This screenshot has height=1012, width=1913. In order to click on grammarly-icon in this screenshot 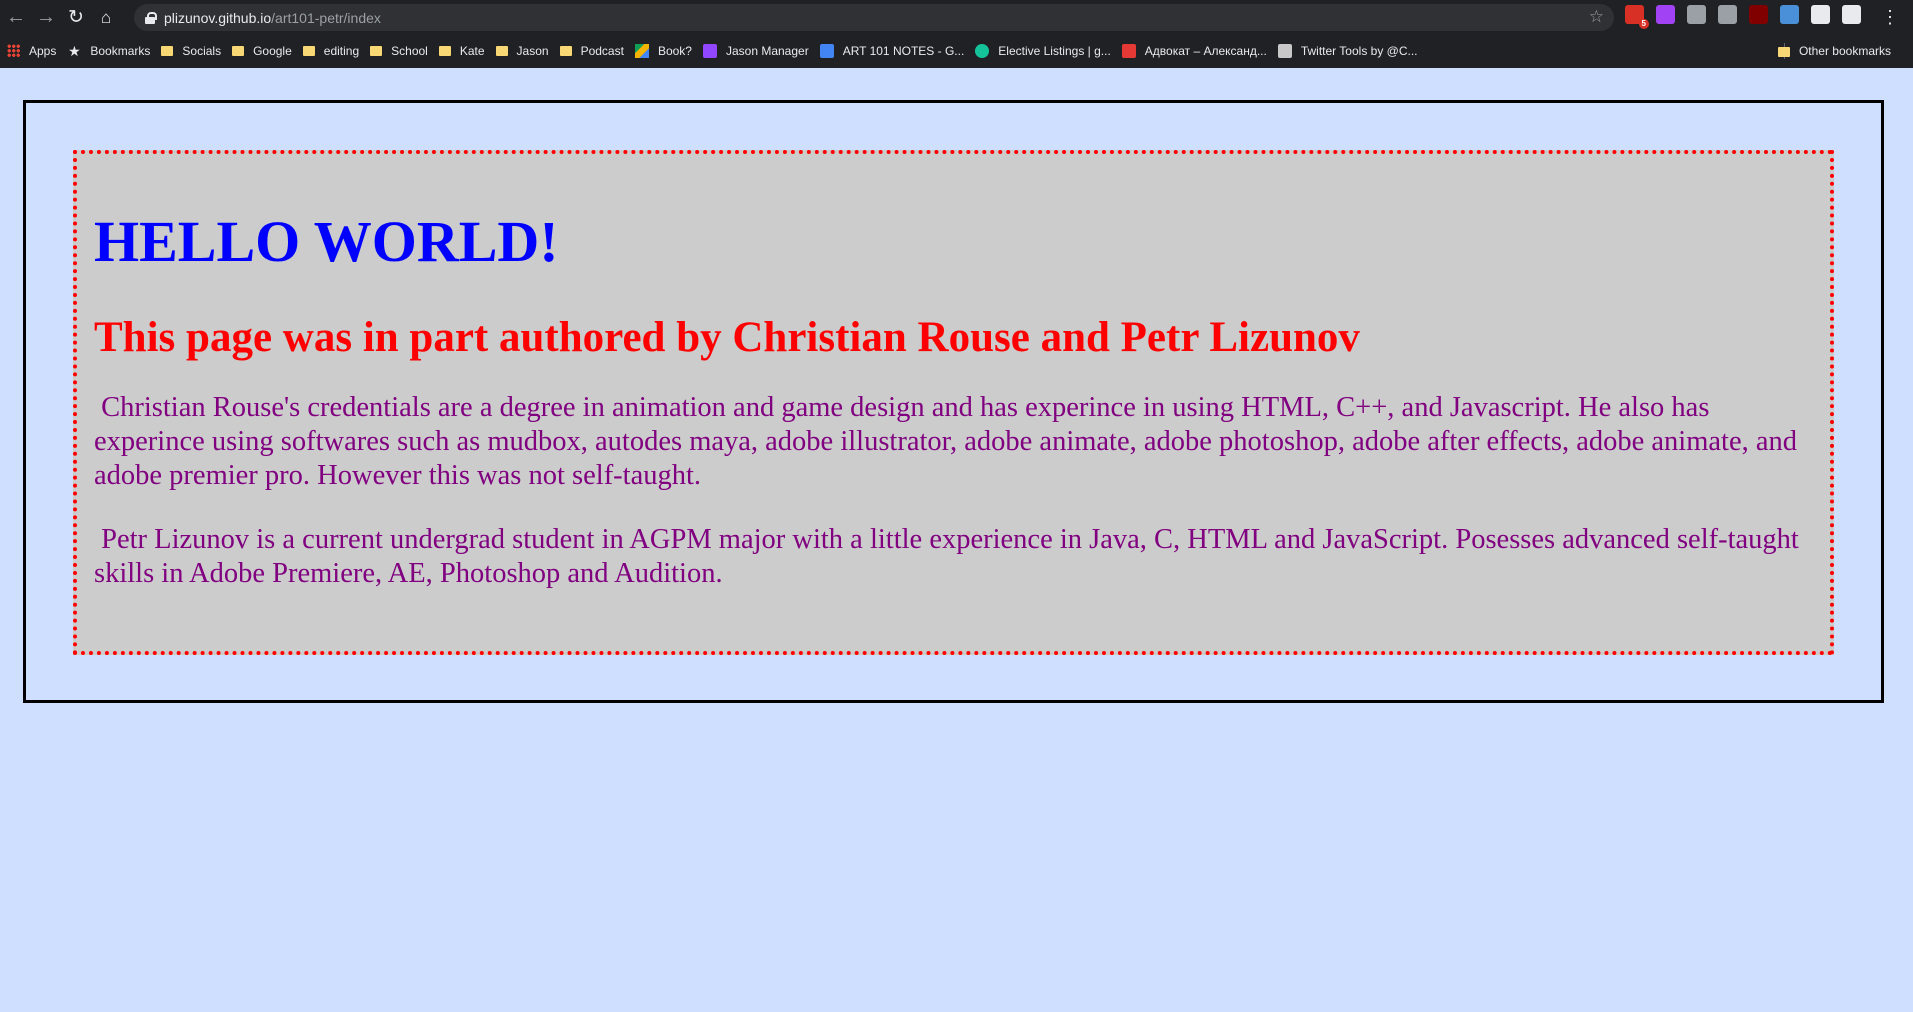, I will do `click(982, 50)`.